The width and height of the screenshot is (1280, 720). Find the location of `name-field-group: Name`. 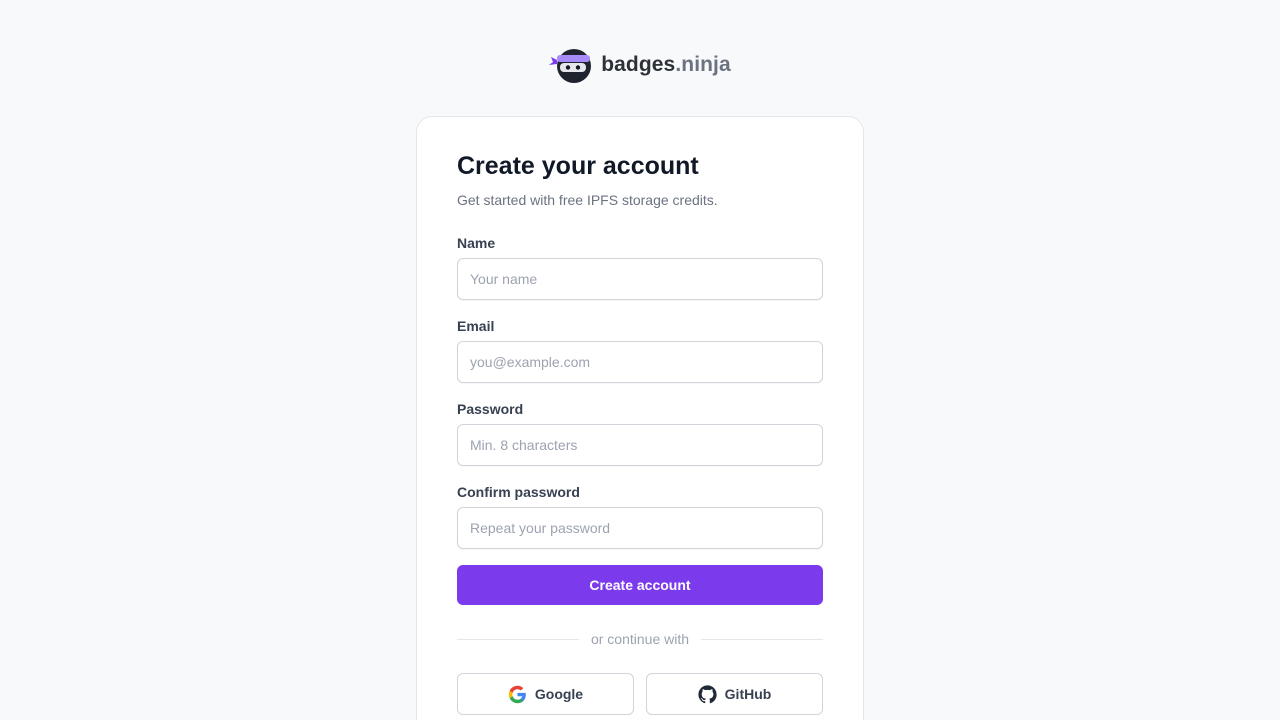

name-field-group: Name is located at coordinates (640, 267).